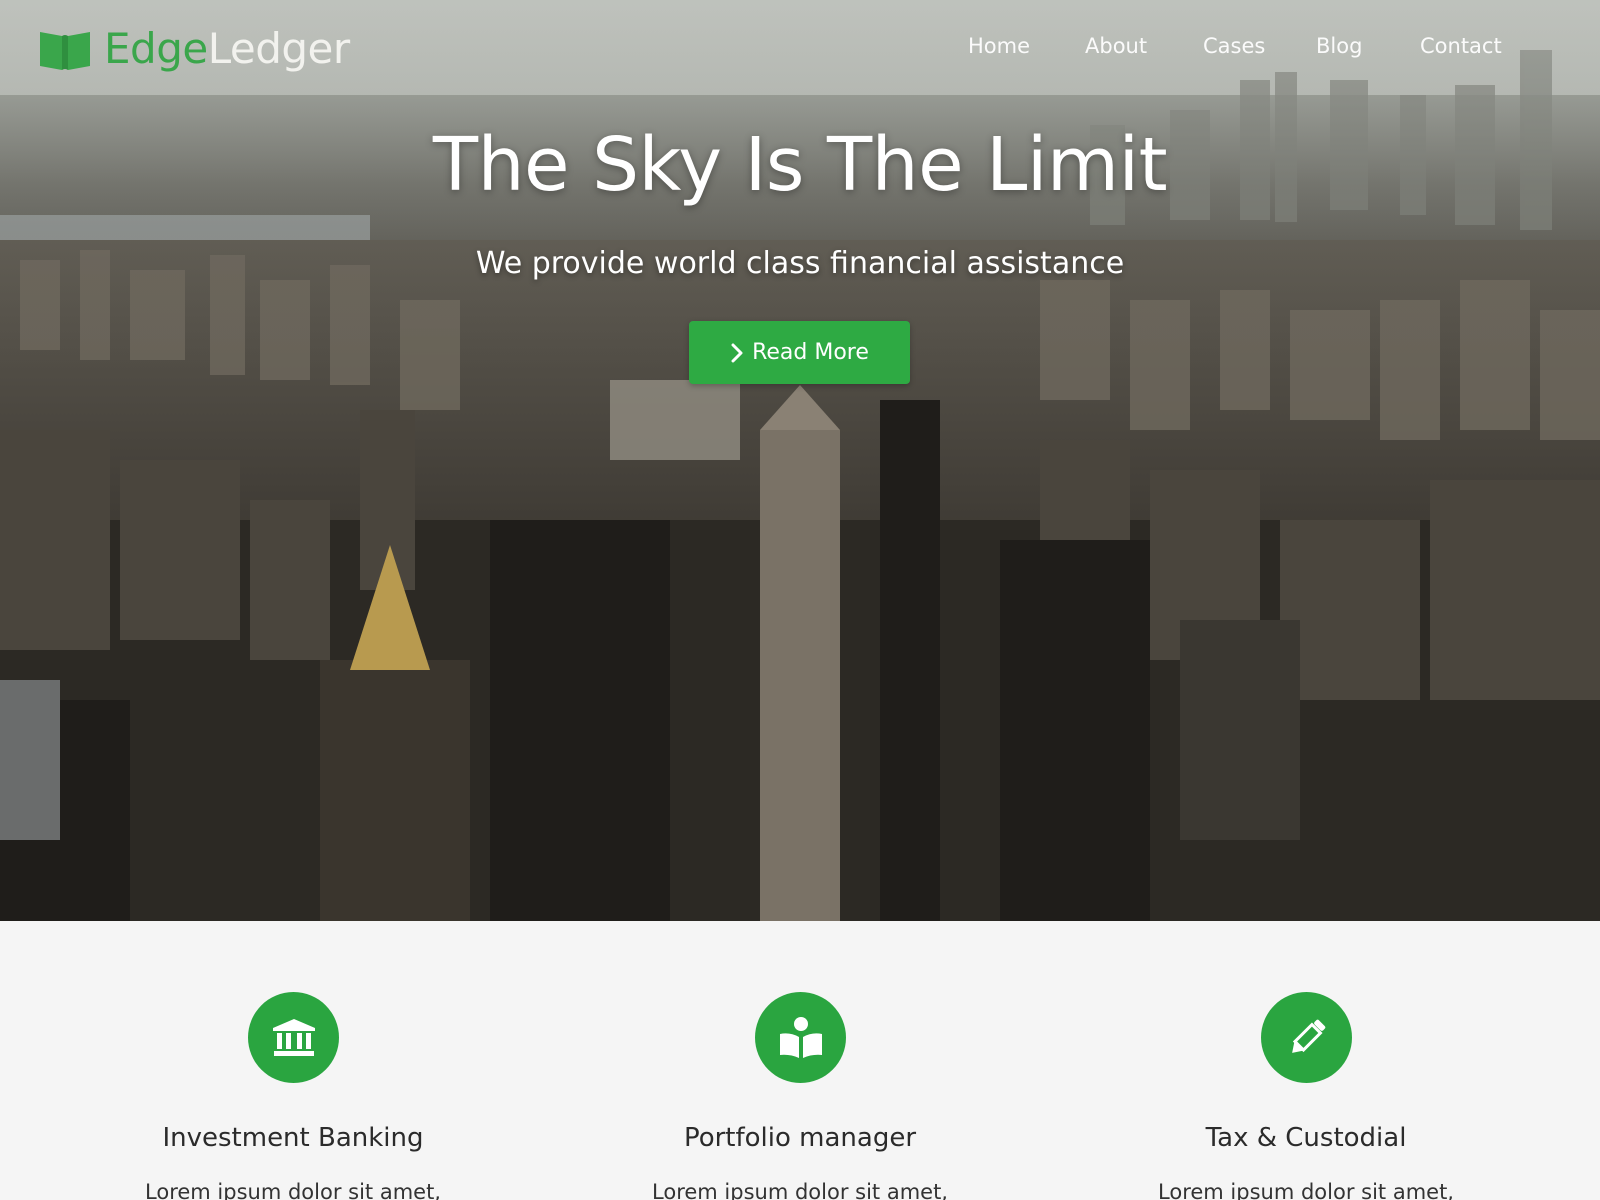 The width and height of the screenshot is (1600, 1200). What do you see at coordinates (65, 51) in the screenshot?
I see `book-open-icon` at bounding box center [65, 51].